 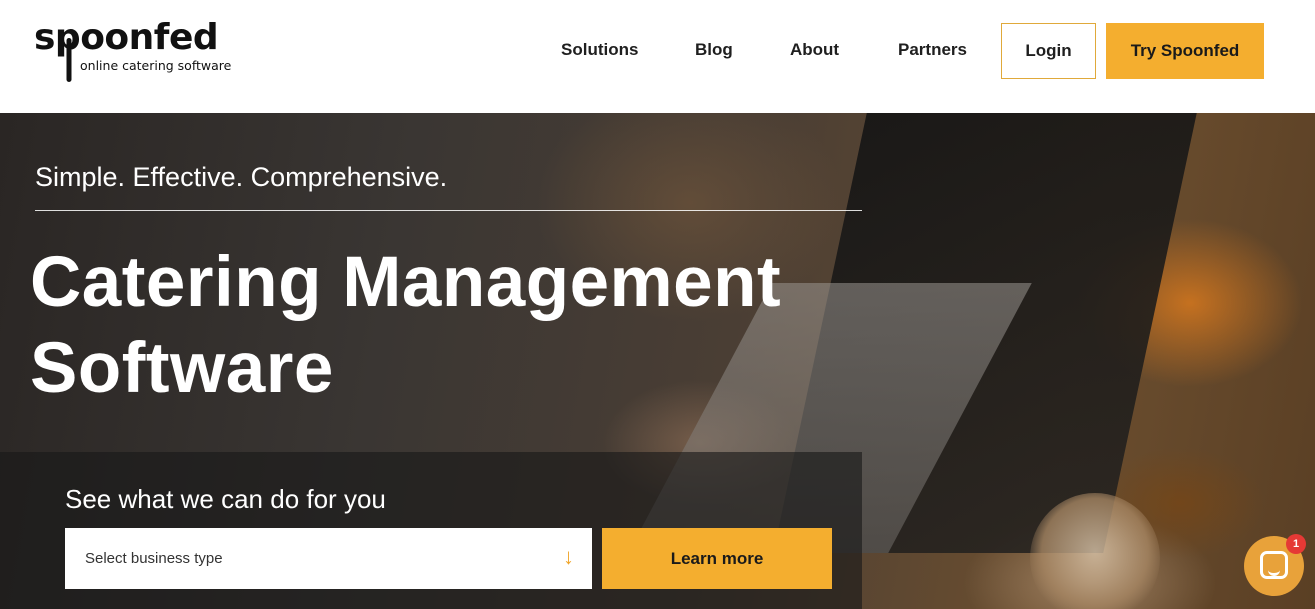 I want to click on nav-blog: Blog, so click(x=714, y=50).